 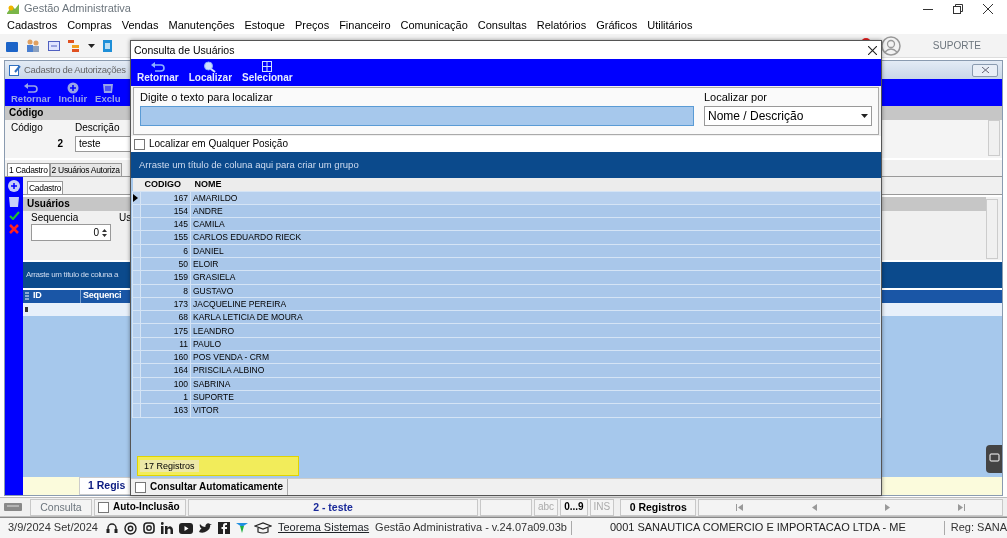 What do you see at coordinates (33, 45) in the screenshot?
I see `people-icon` at bounding box center [33, 45].